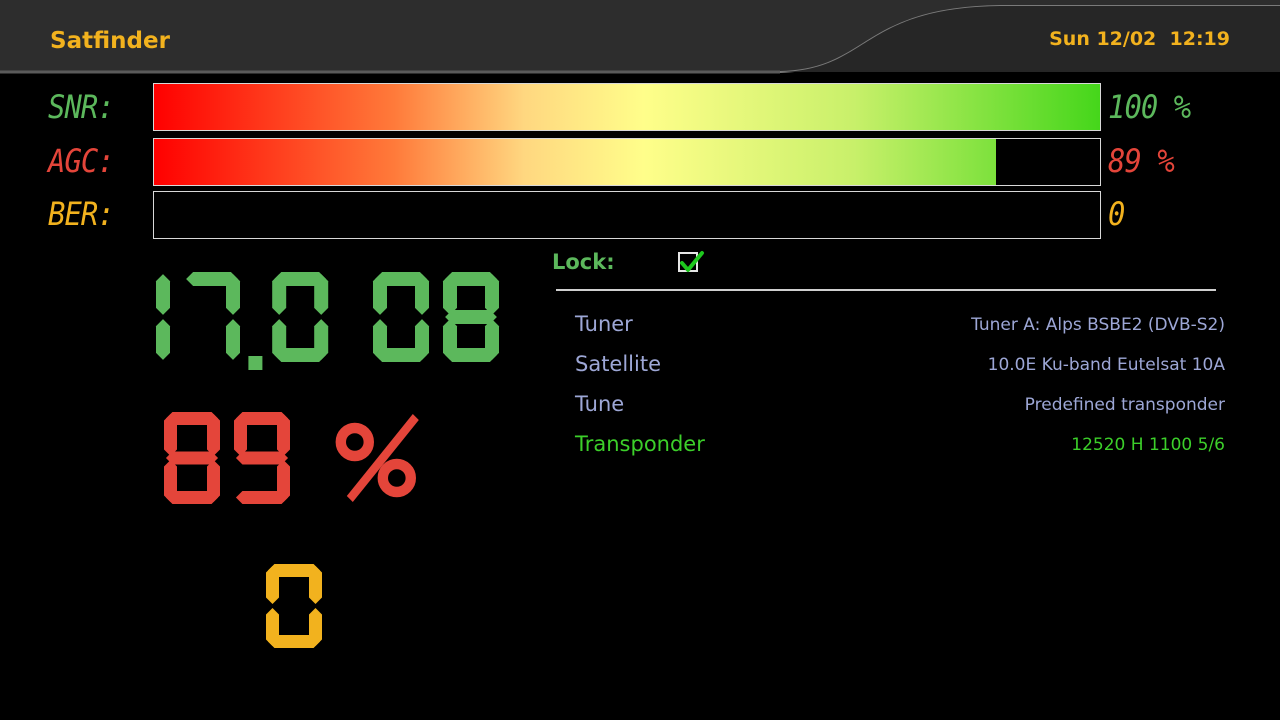  What do you see at coordinates (1149, 107) in the screenshot?
I see `snr-value: 100 %` at bounding box center [1149, 107].